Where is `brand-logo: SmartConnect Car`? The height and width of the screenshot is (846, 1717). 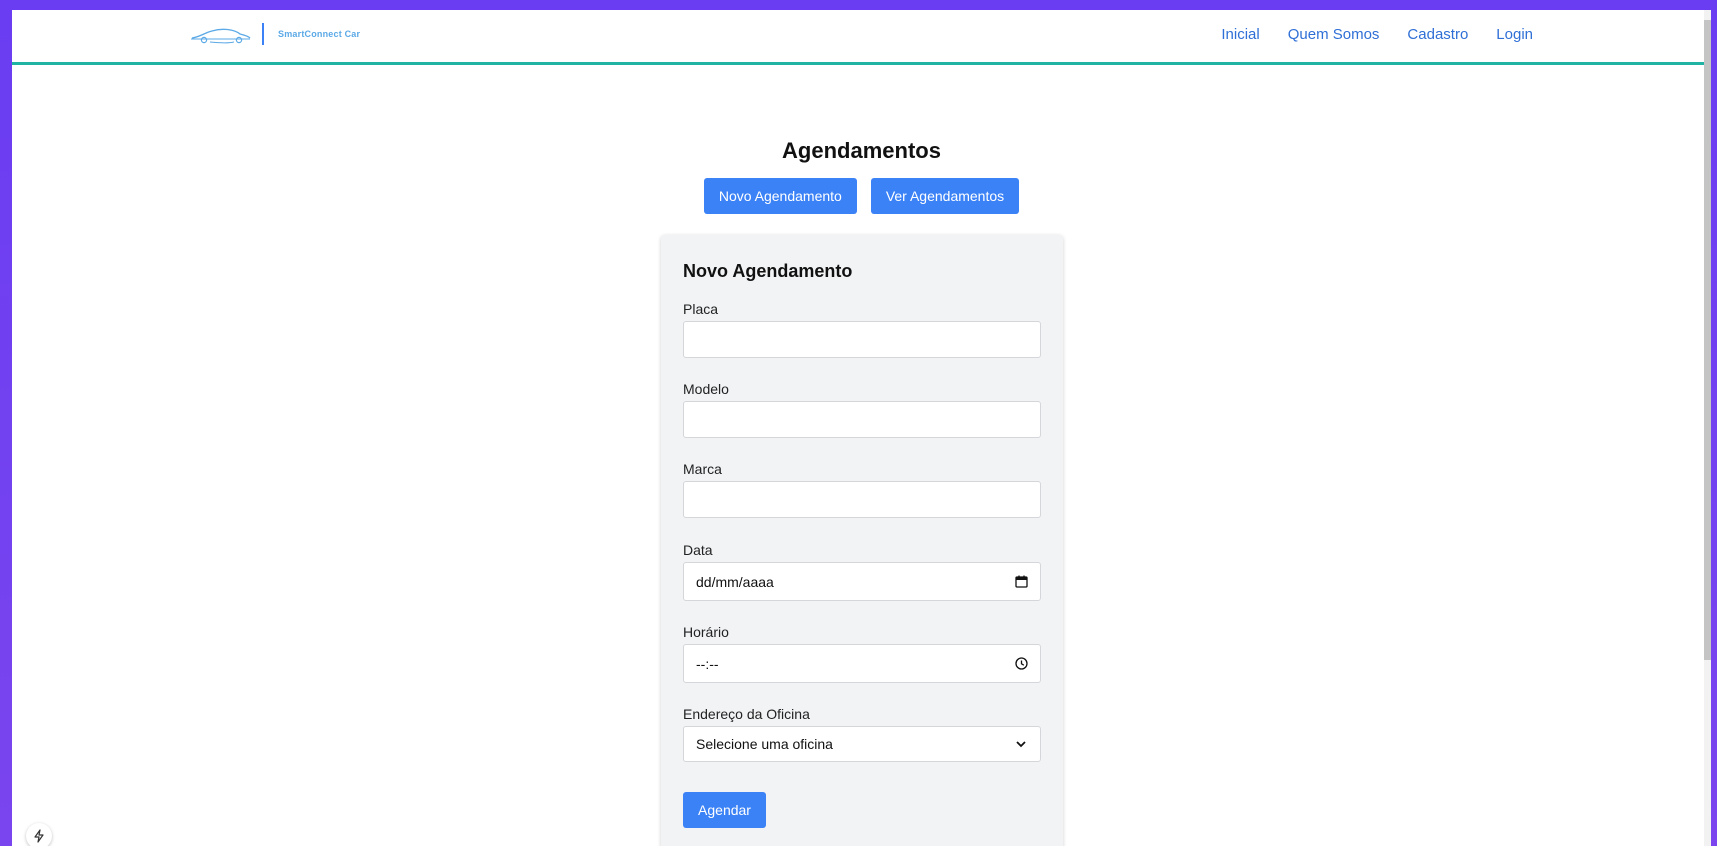
brand-logo: SmartConnect Car is located at coordinates (275, 34).